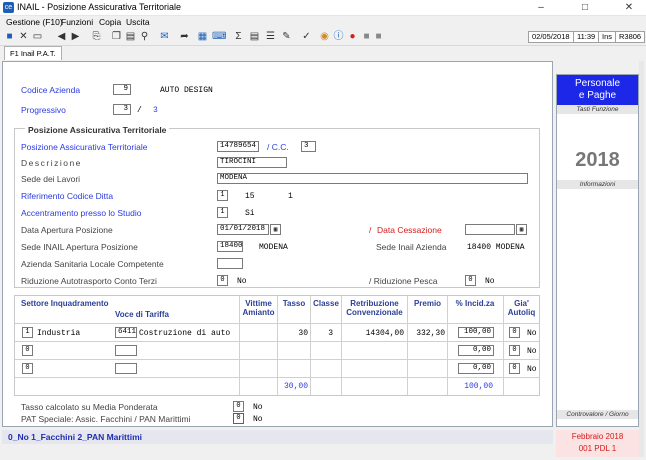 Image resolution: width=646 pixels, height=460 pixels. What do you see at coordinates (541, 8) in the screenshot?
I see `minimize-button: –` at bounding box center [541, 8].